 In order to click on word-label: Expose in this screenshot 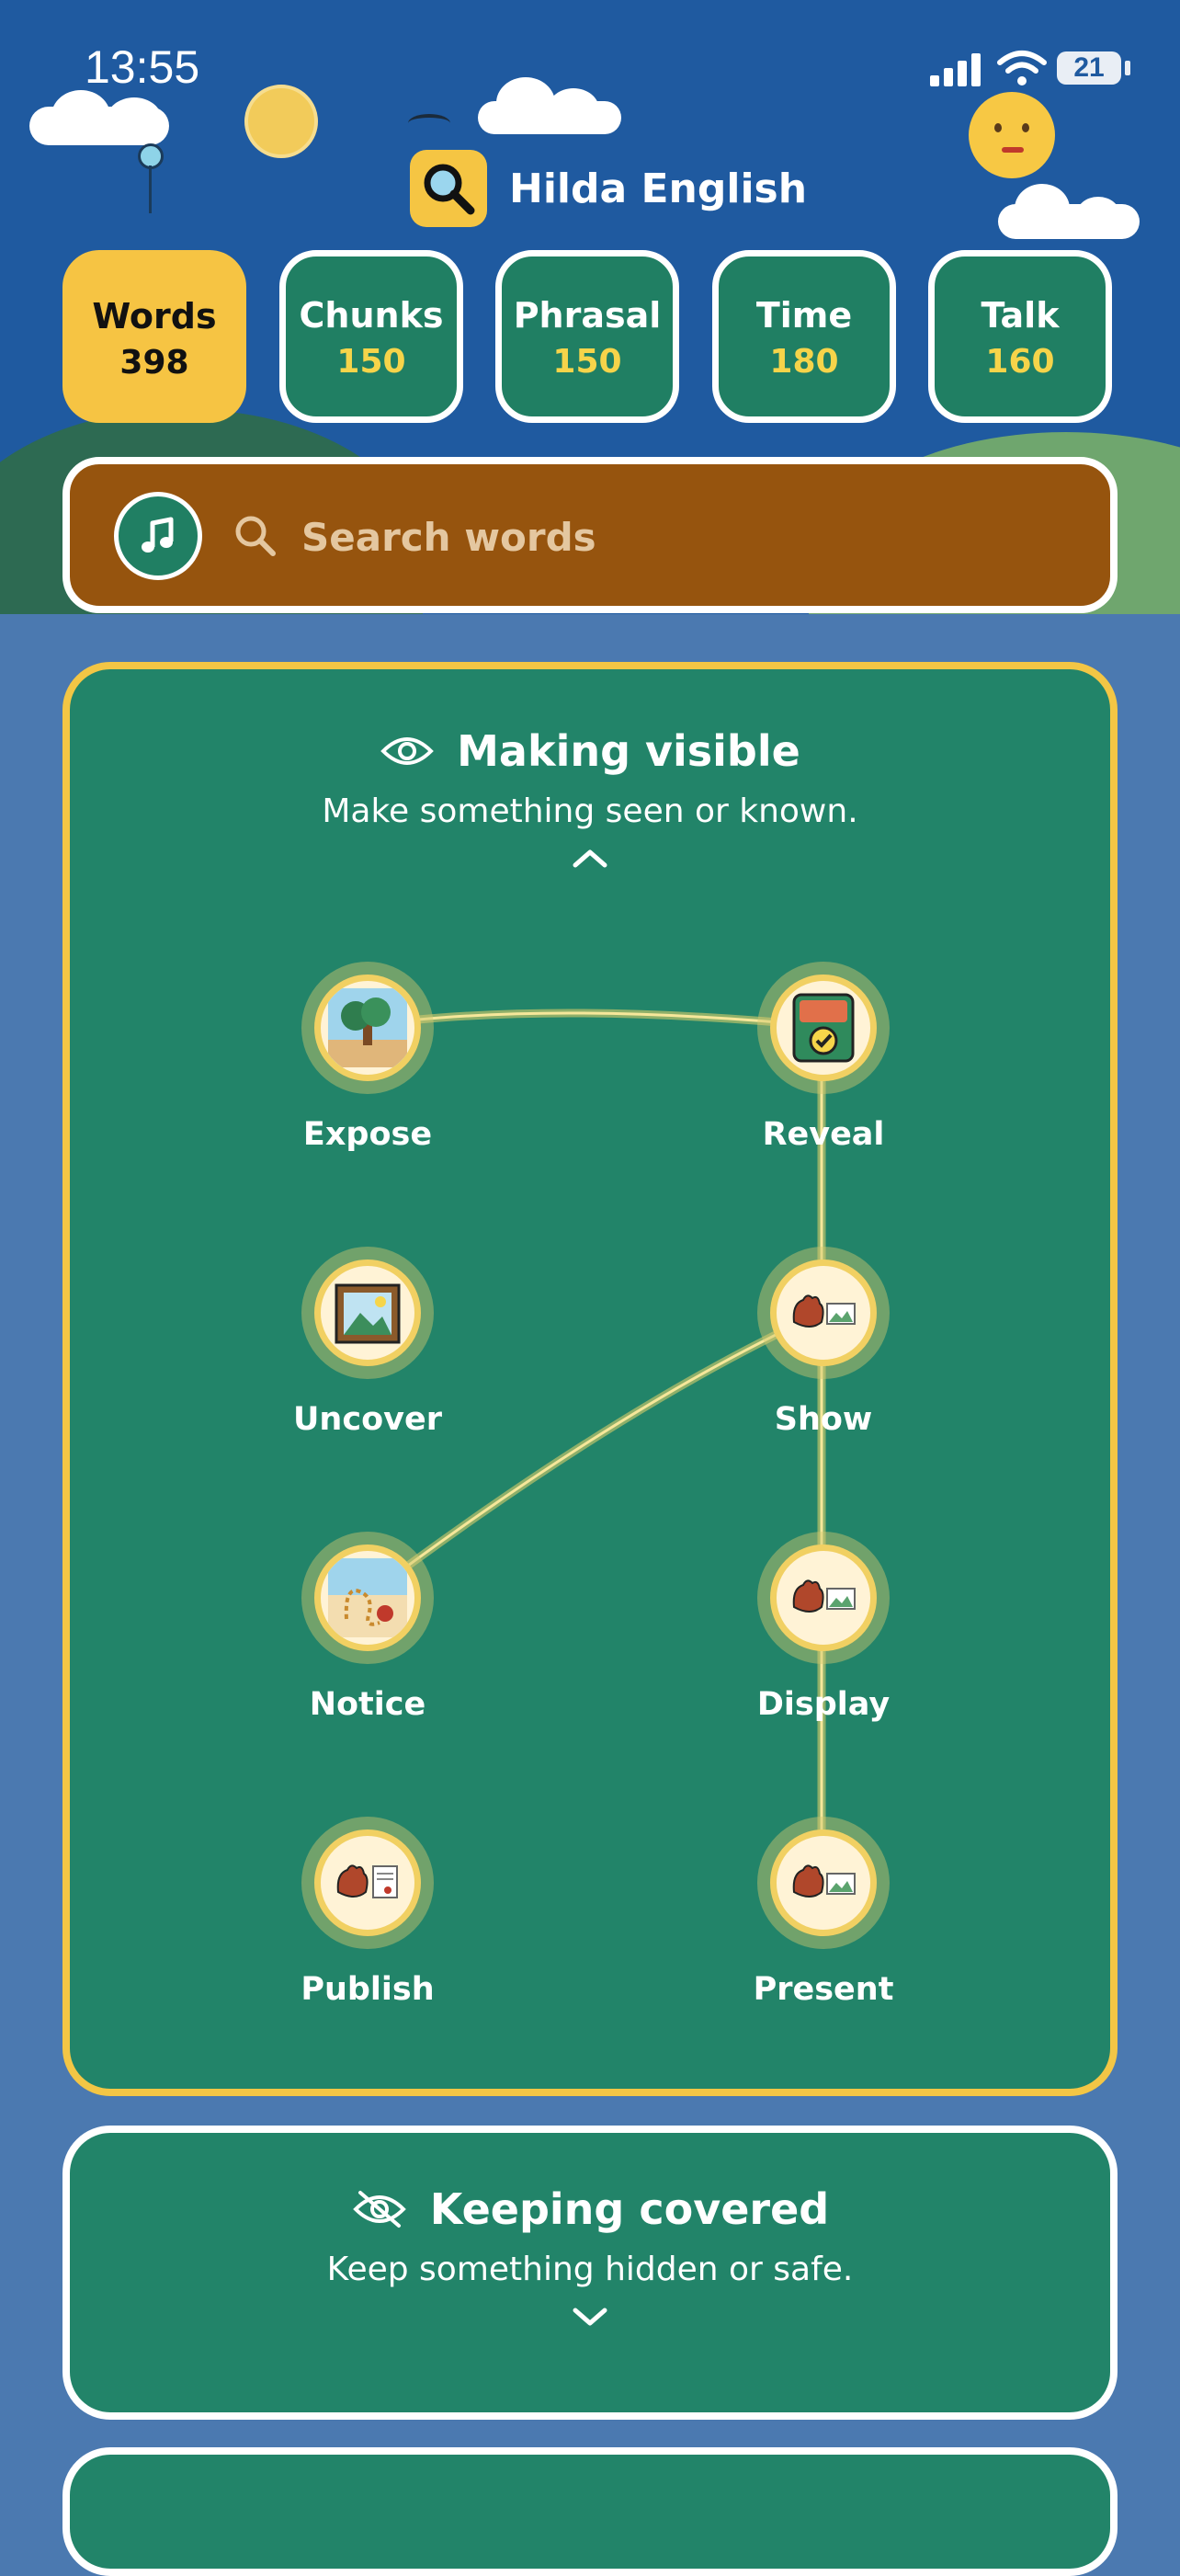, I will do `click(367, 1134)`.